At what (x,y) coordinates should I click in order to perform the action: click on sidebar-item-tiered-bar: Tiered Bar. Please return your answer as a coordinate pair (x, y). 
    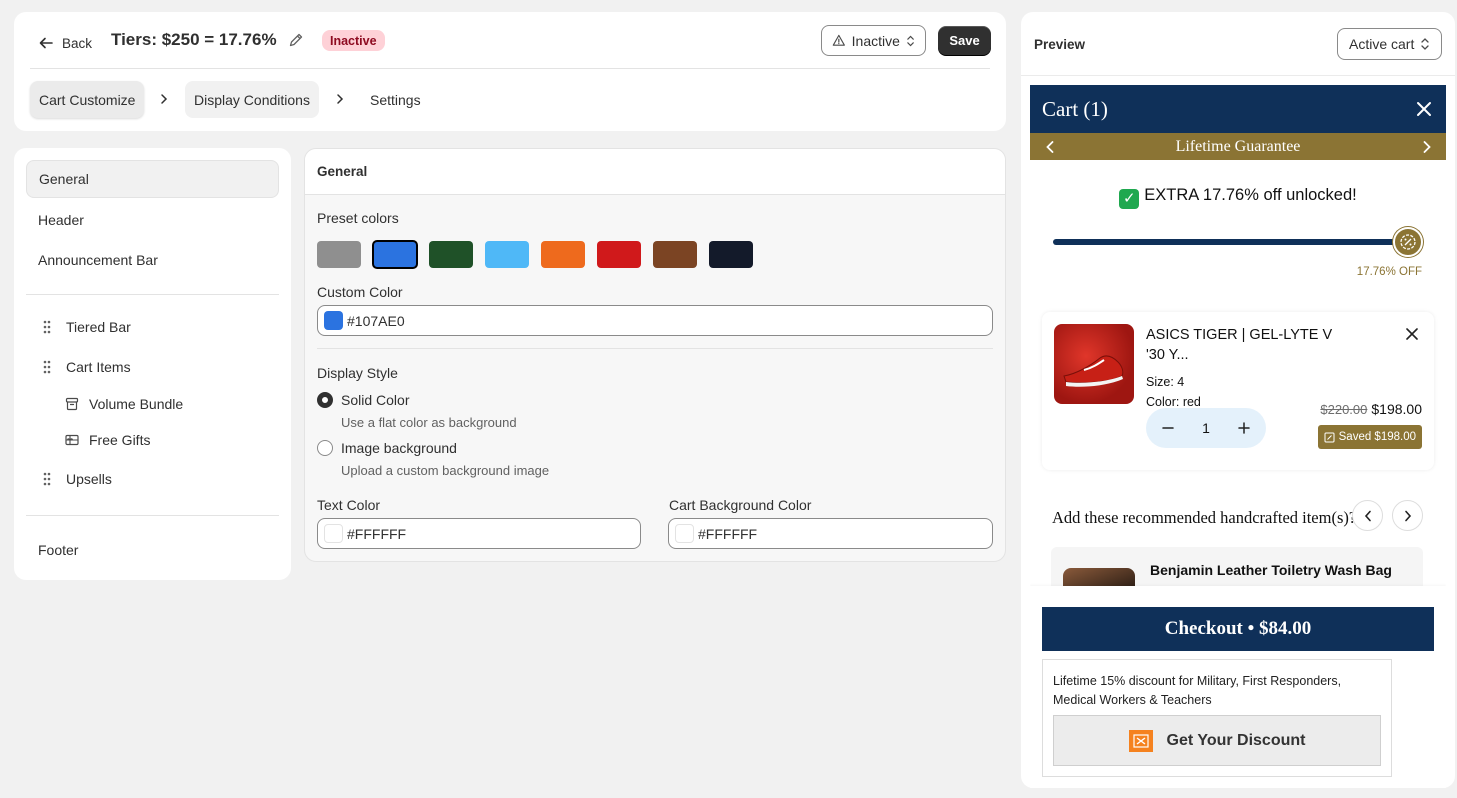
    Looking at the image, I should click on (86, 327).